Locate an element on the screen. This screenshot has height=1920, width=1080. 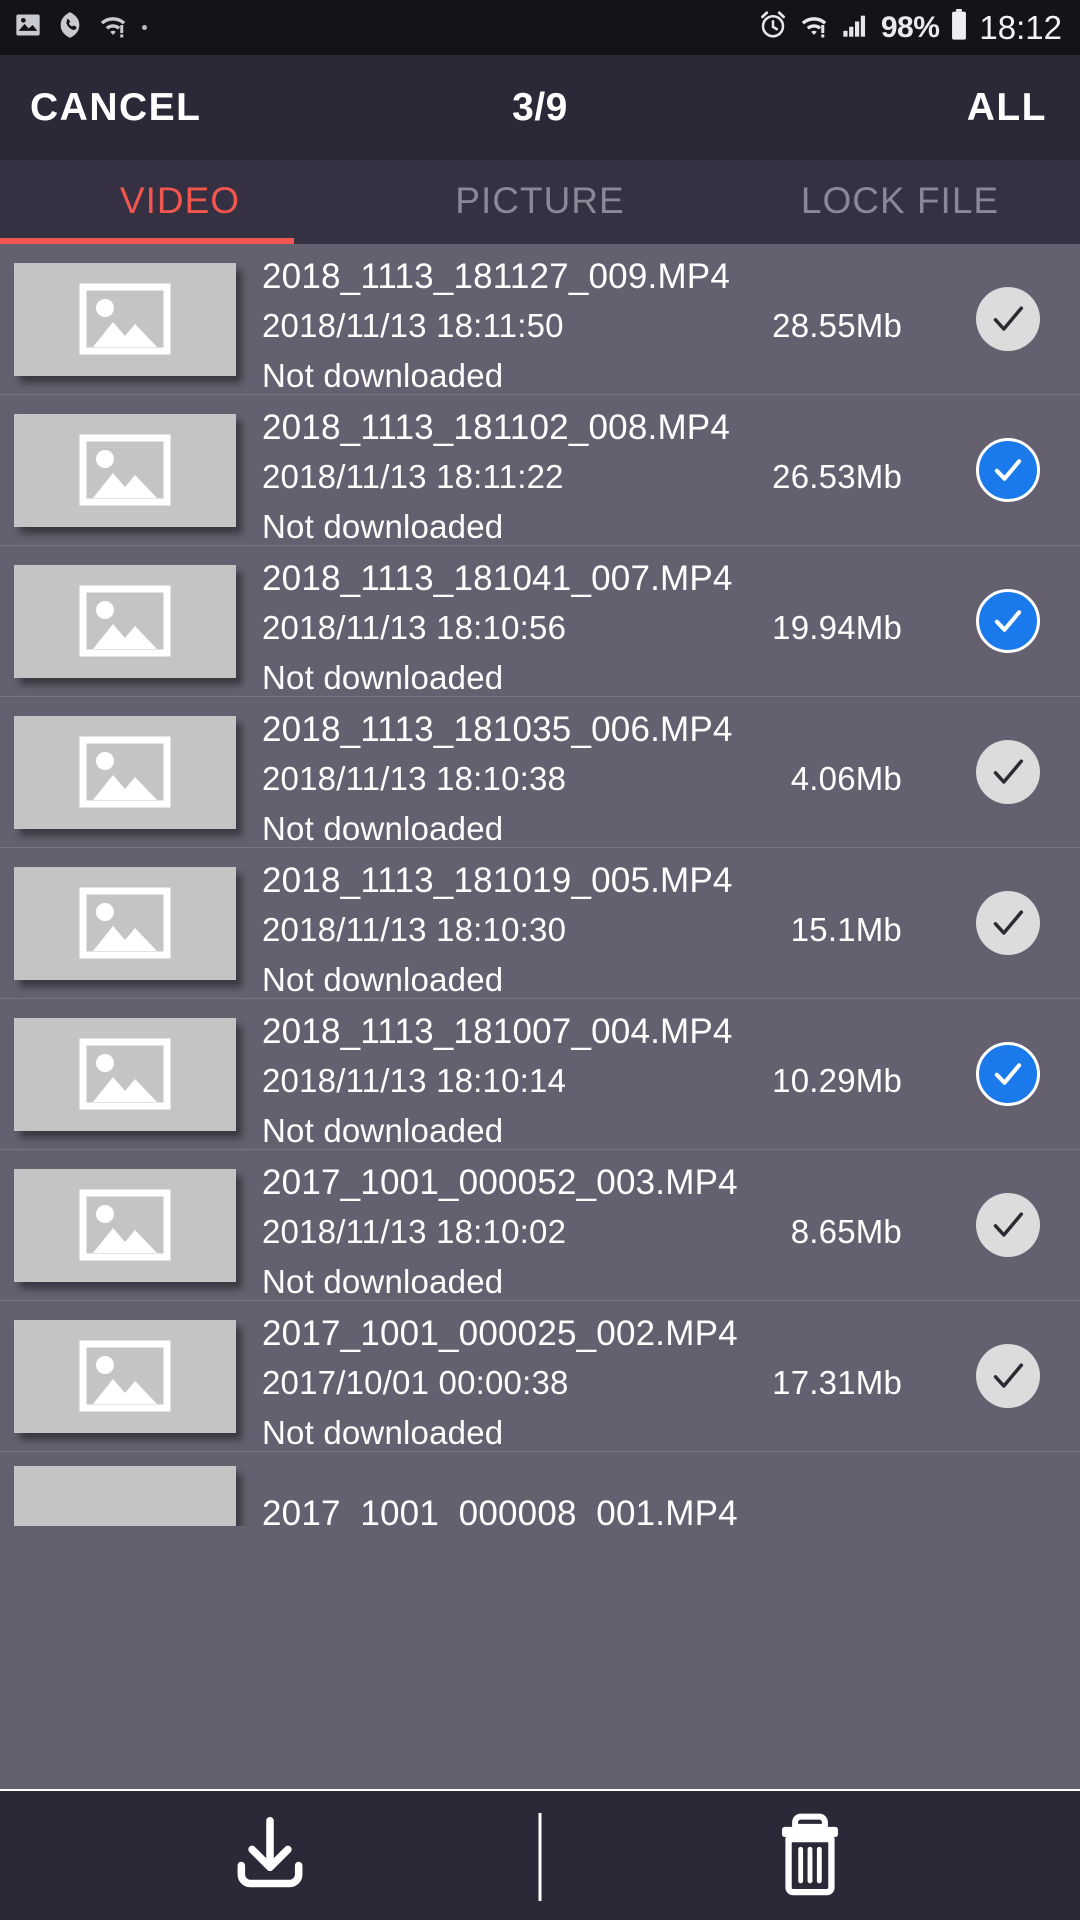
battery-icon is located at coordinates (959, 27).